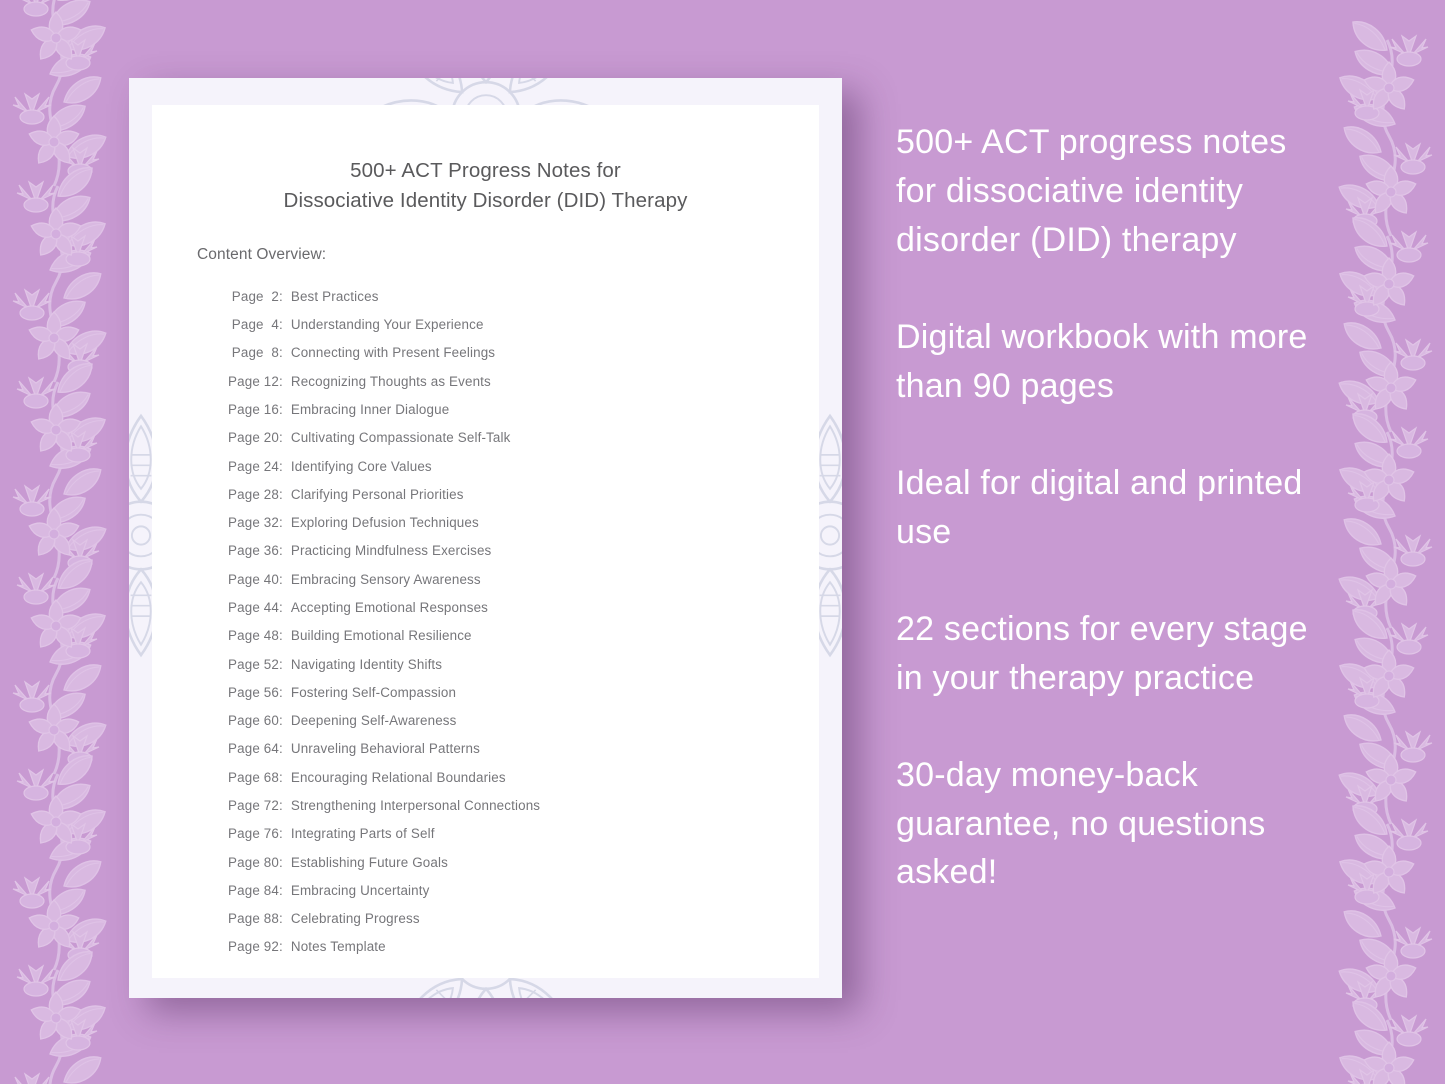  Describe the element at coordinates (520, 551) in the screenshot. I see `toc-entry: Page 36: Practicing Mindfulness Exercises` at that location.